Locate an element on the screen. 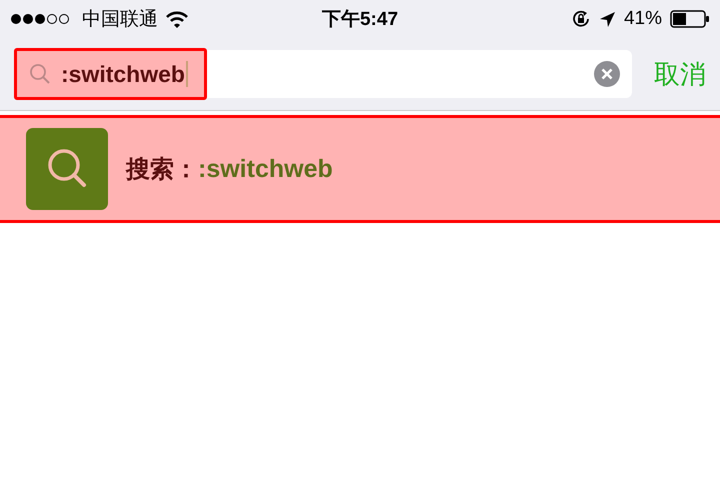  battery-percent: 41% is located at coordinates (643, 19).